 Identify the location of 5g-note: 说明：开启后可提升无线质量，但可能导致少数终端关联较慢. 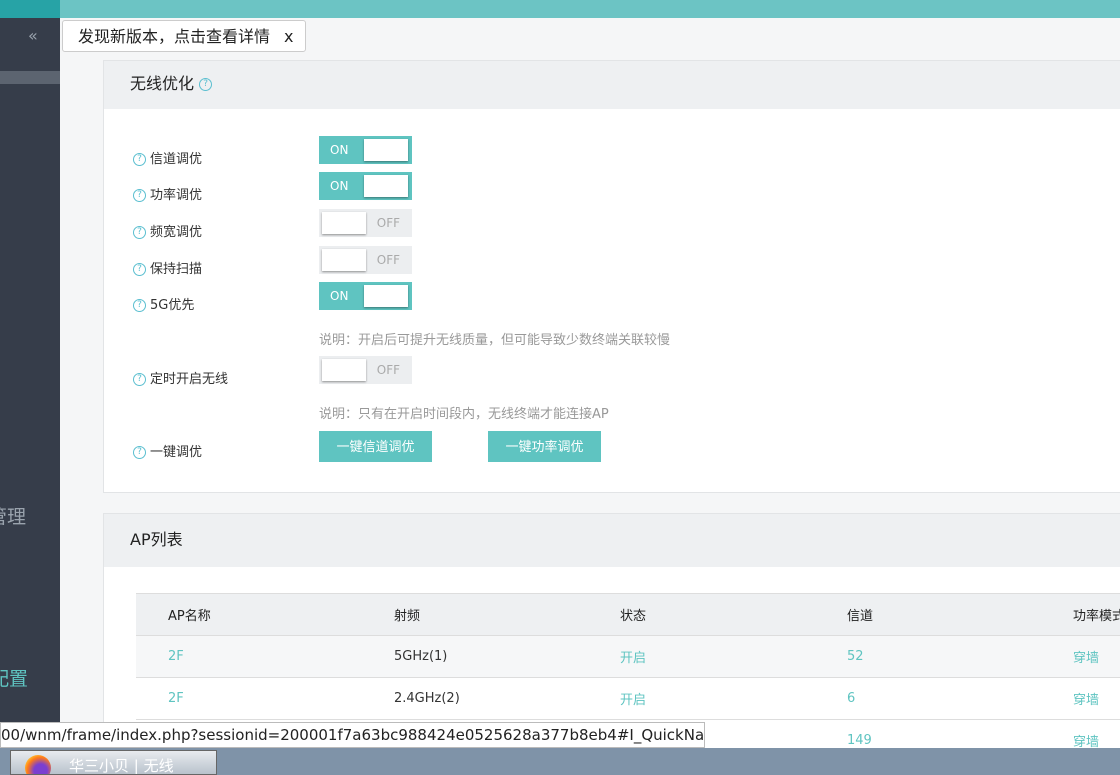
(495, 340).